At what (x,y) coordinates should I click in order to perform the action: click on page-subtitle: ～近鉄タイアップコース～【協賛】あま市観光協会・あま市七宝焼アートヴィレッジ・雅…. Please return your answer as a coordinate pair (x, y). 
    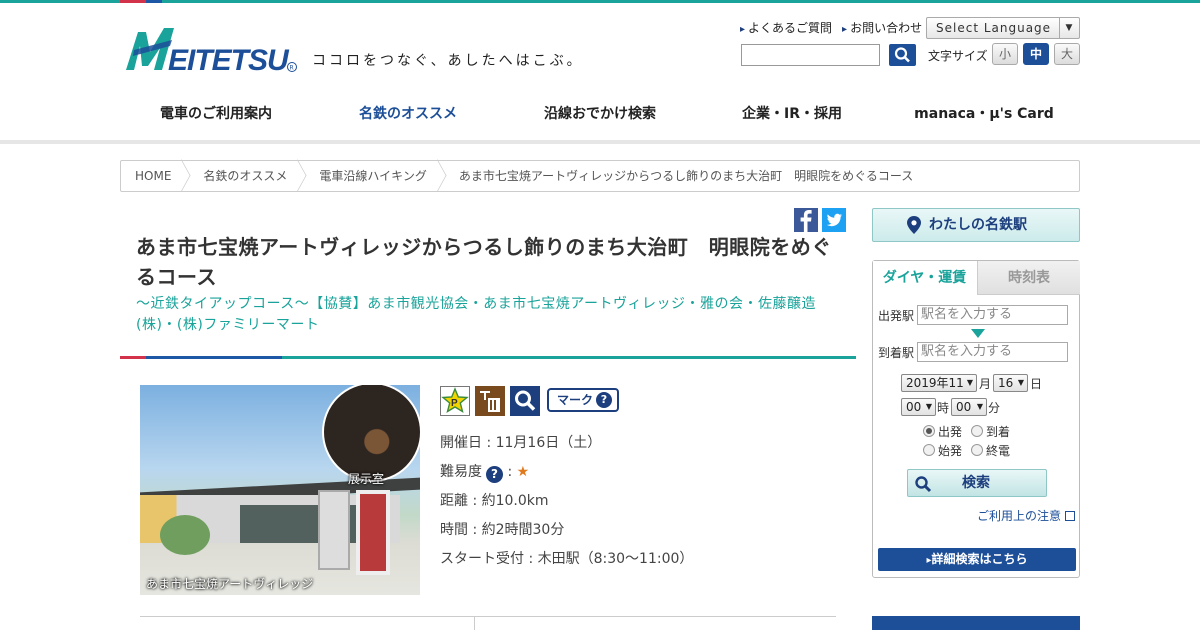
    Looking at the image, I should click on (476, 314).